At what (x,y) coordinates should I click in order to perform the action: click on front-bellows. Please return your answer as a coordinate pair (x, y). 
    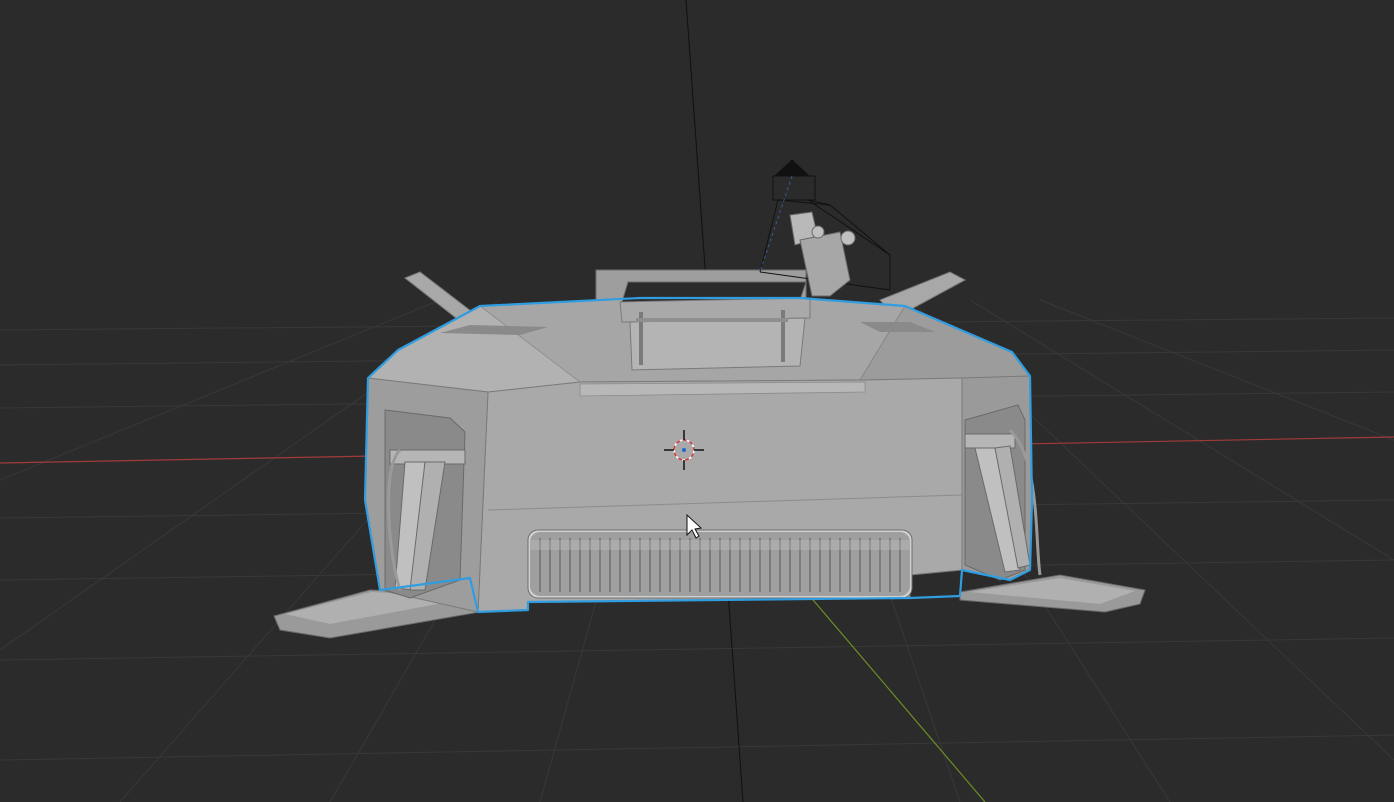
    Looking at the image, I should click on (720, 564).